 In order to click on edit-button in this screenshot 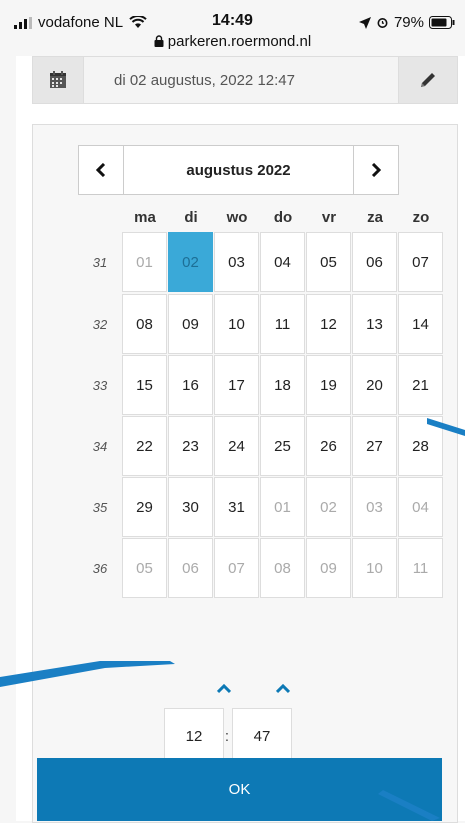, I will do `click(427, 80)`.